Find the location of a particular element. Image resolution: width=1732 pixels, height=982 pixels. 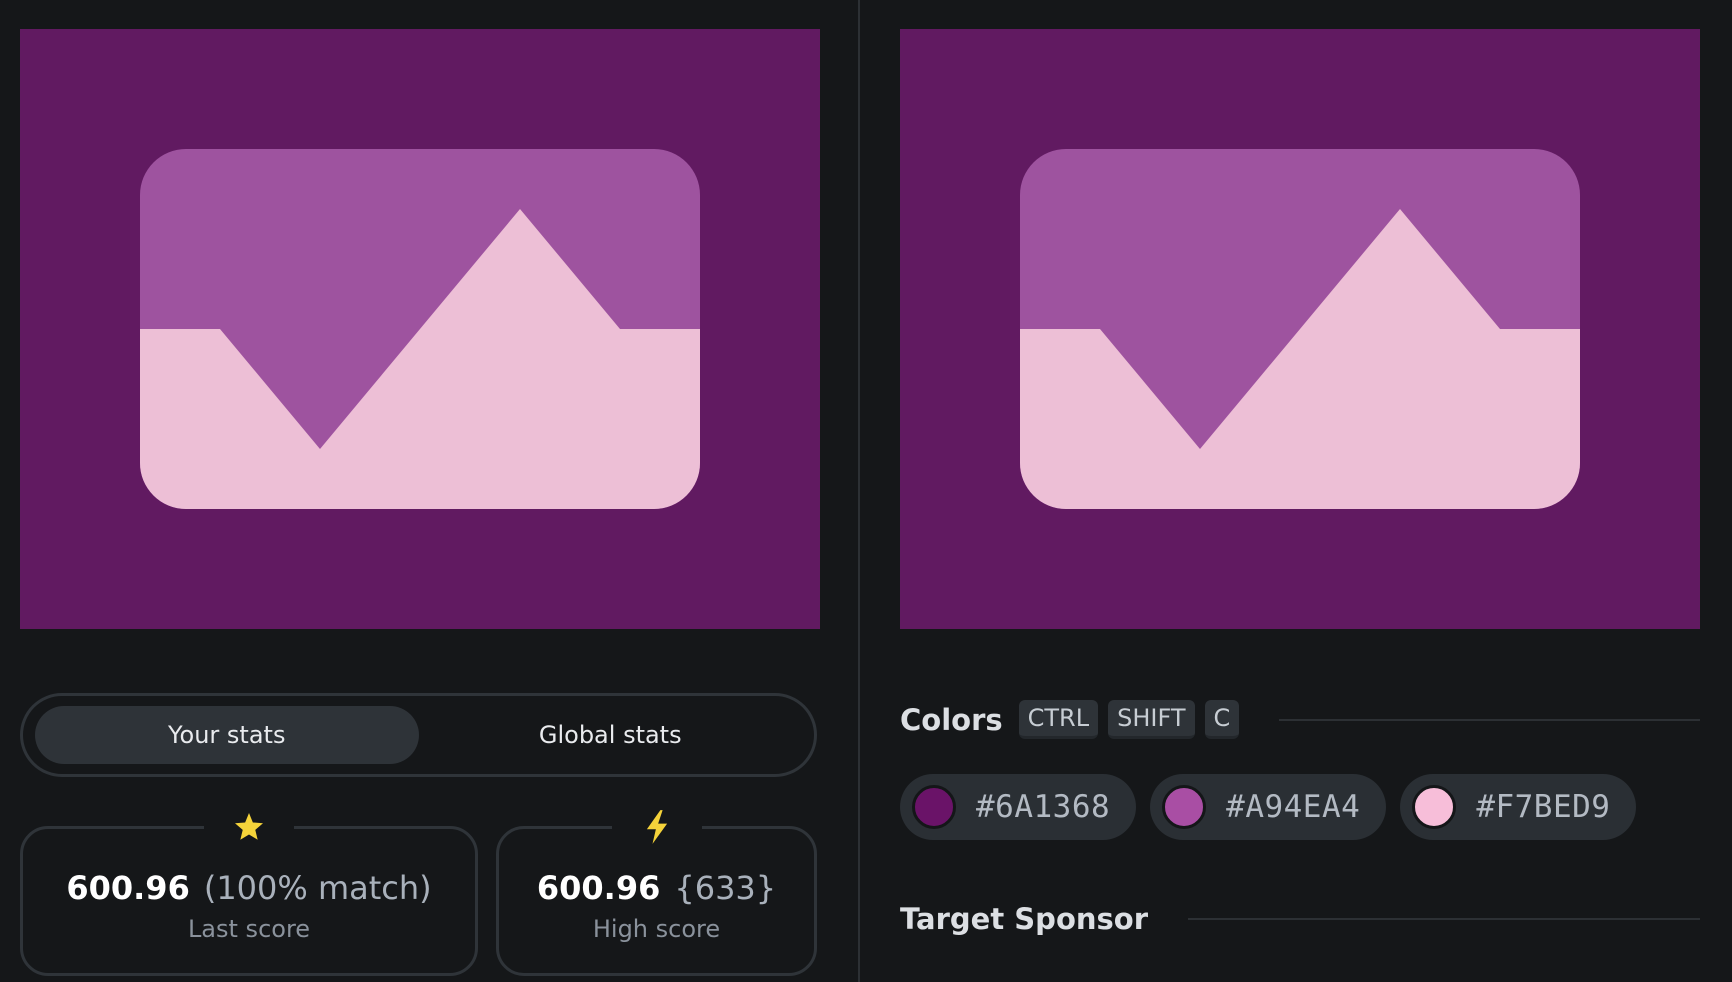

lightning-bolt-icon is located at coordinates (656, 827).